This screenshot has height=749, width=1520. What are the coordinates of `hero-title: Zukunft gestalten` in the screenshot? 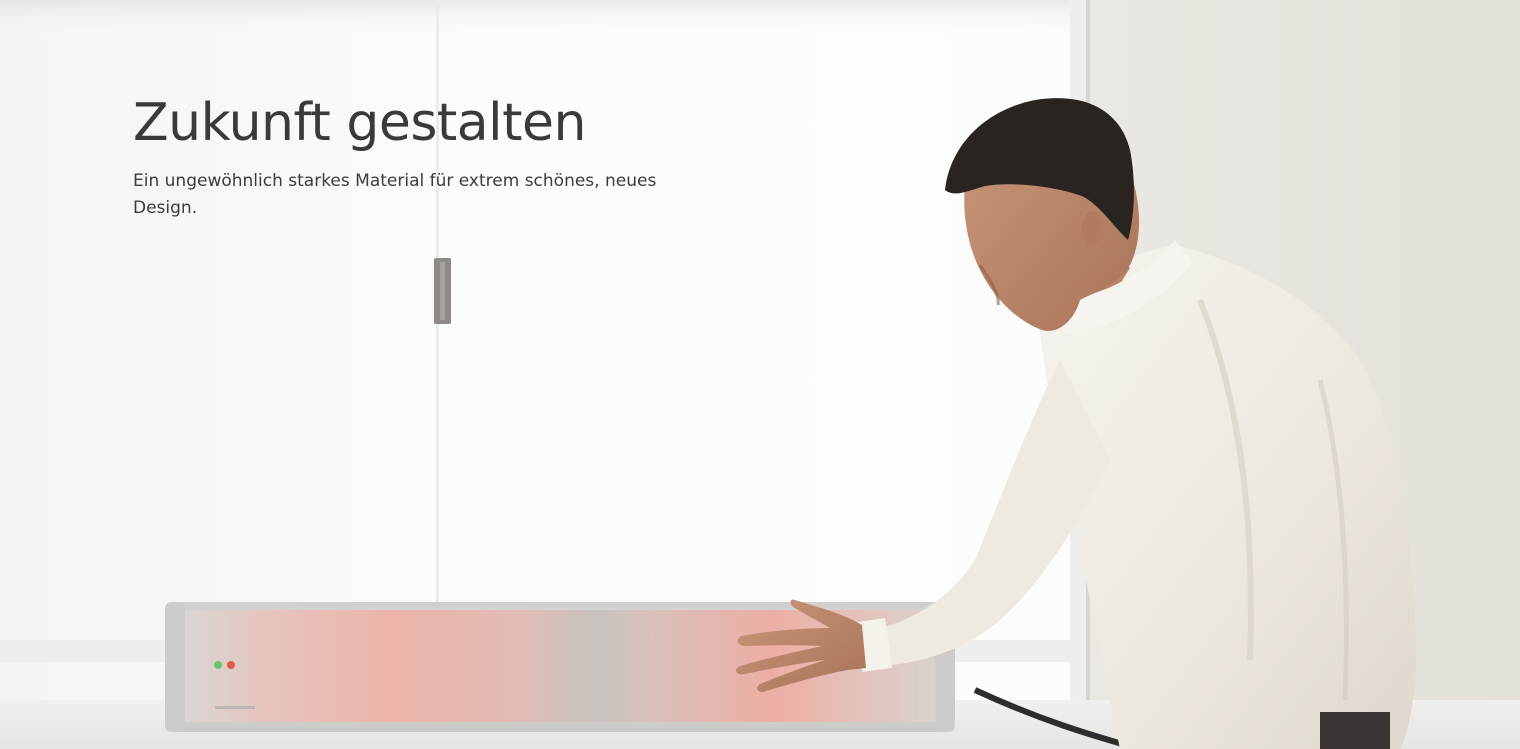 It's located at (359, 123).